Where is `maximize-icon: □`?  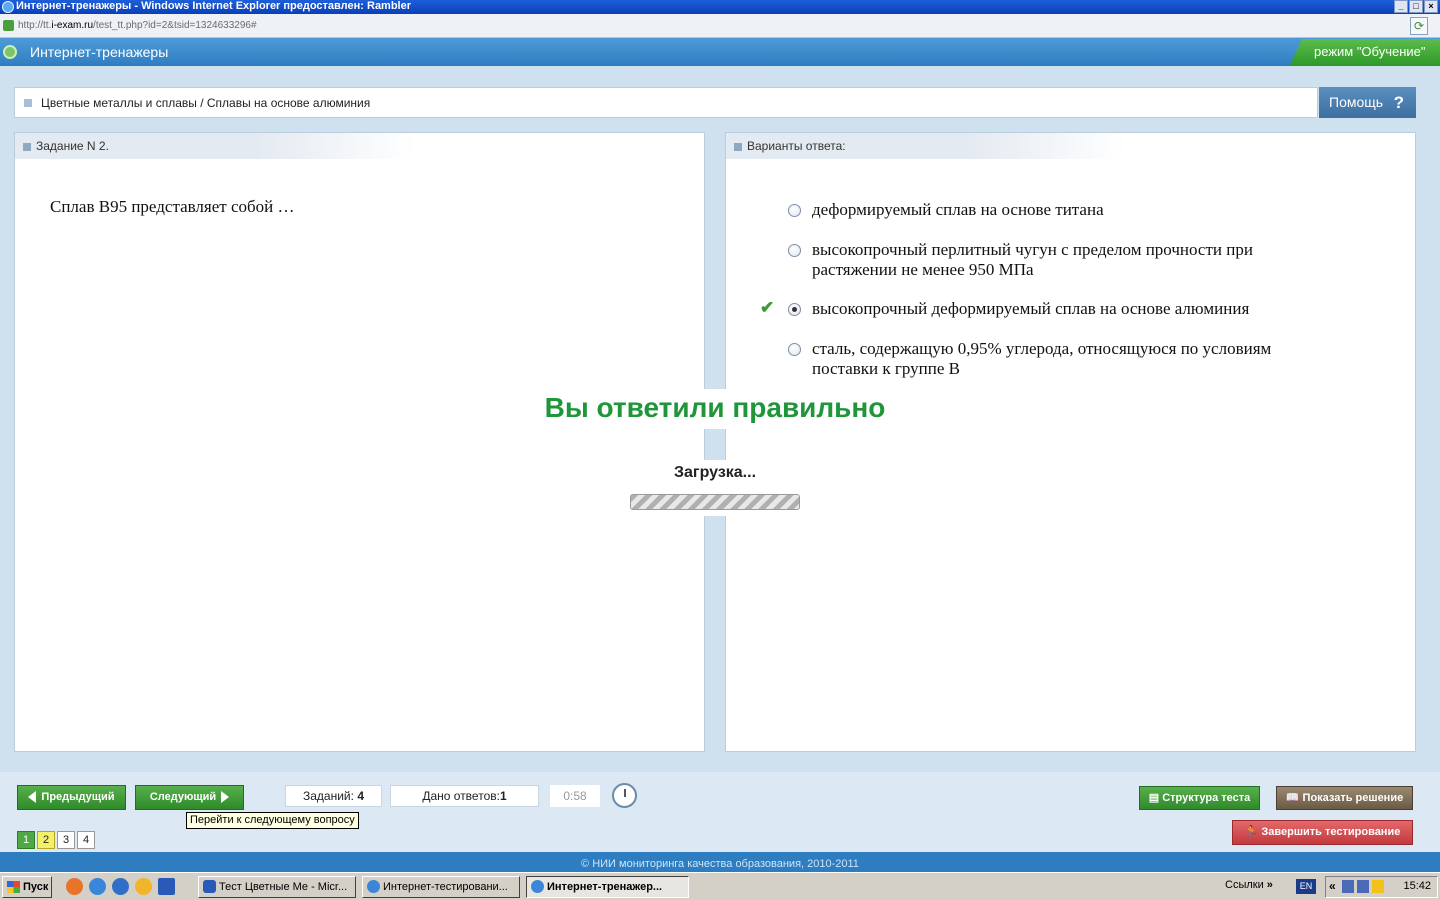
maximize-icon: □ is located at coordinates (1416, 6).